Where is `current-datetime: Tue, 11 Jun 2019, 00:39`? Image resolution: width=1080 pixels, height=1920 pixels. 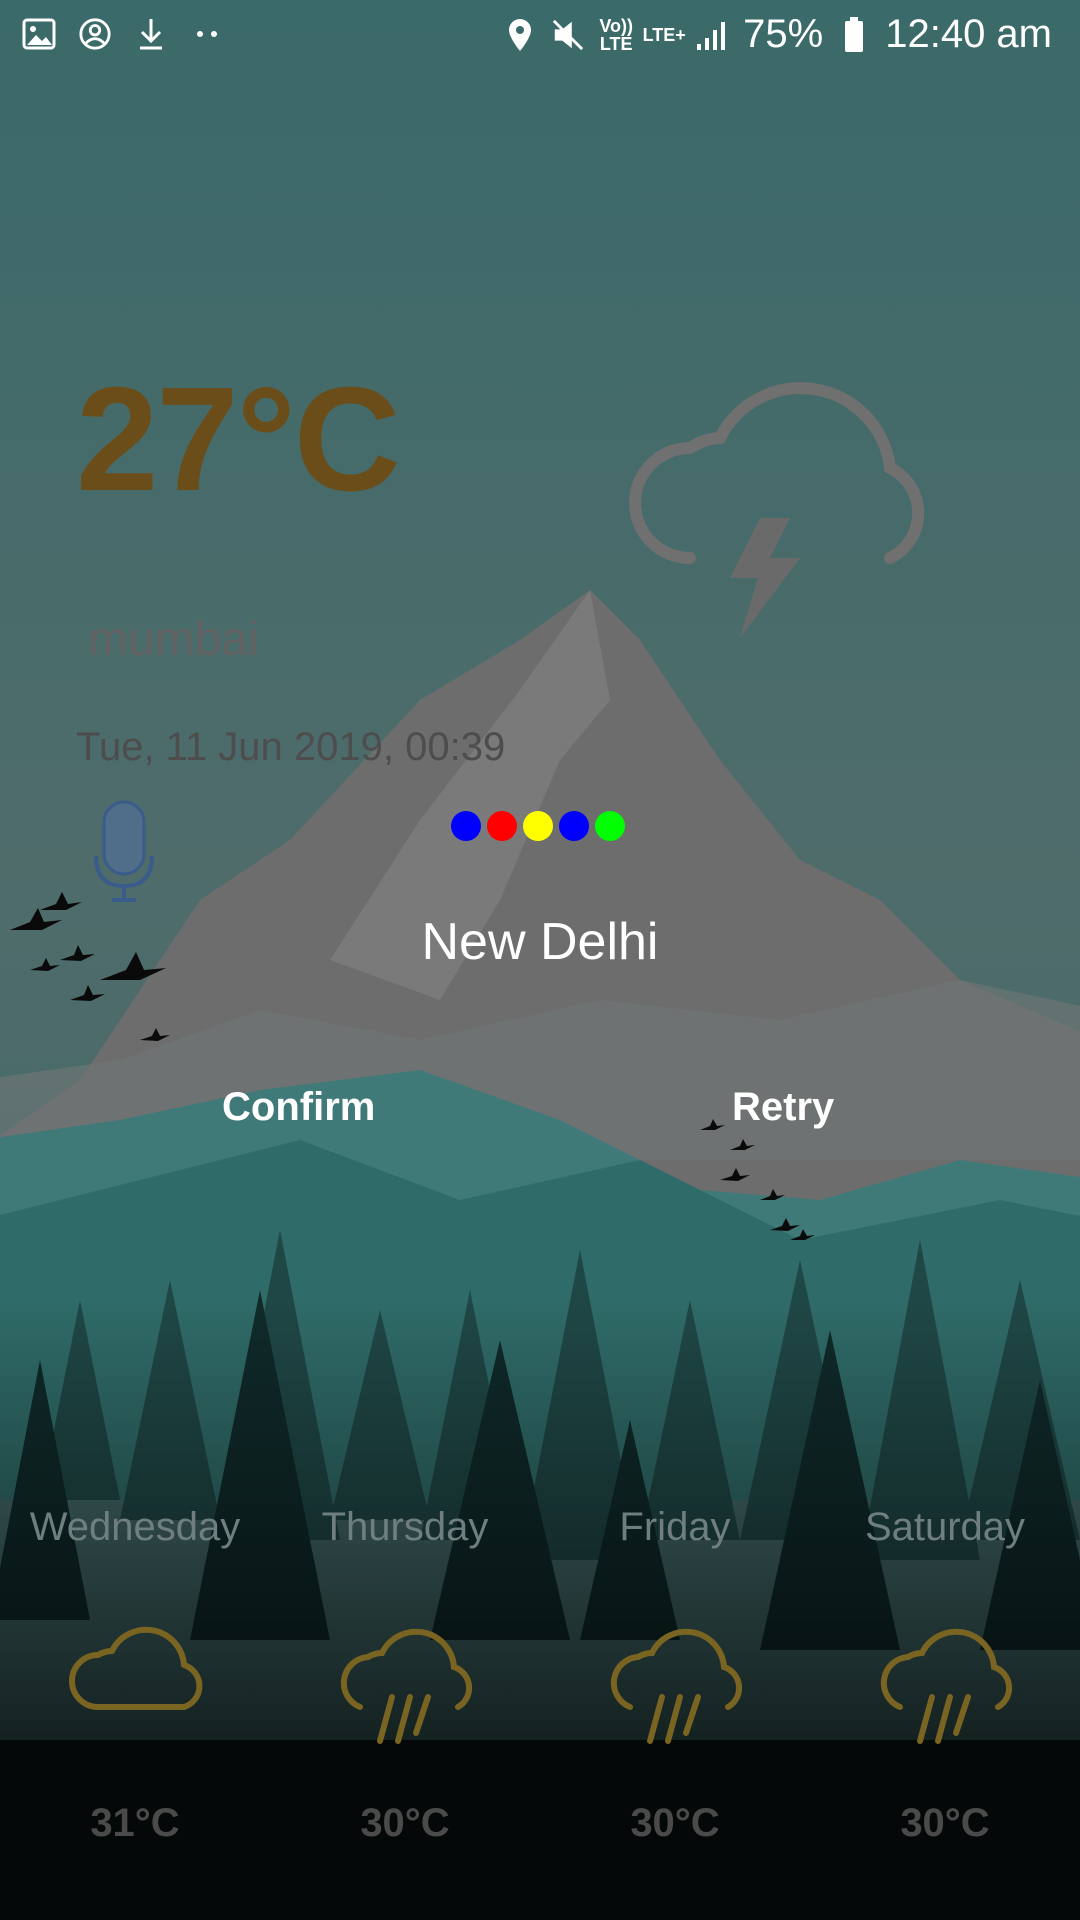
current-datetime: Tue, 11 Jun 2019, 00:39 is located at coordinates (291, 747).